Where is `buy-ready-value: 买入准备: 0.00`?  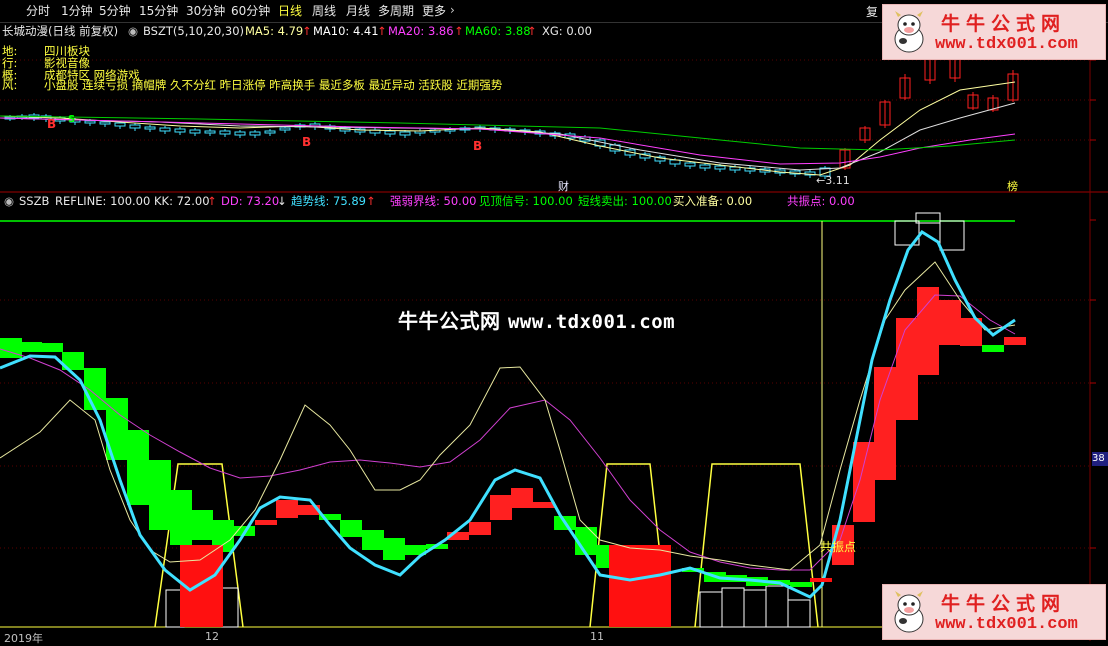
buy-ready-value: 买入准备: 0.00 is located at coordinates (713, 201).